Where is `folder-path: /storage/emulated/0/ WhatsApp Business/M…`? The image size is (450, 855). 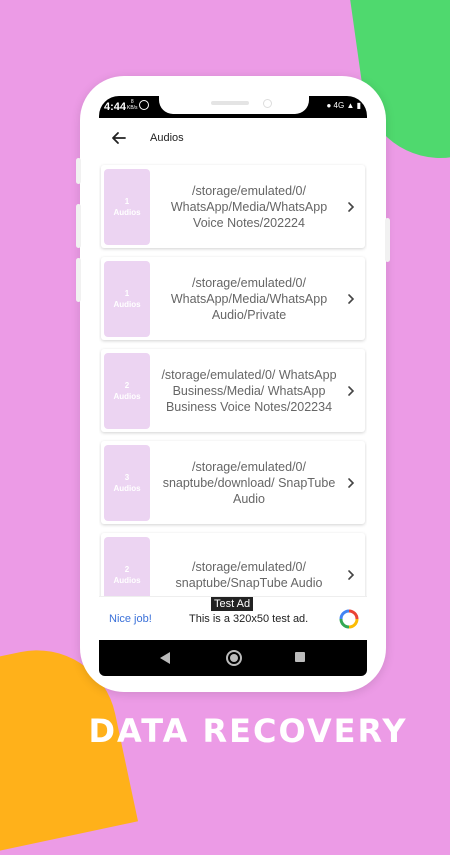
folder-path: /storage/emulated/0/ WhatsApp Business/M… is located at coordinates (249, 390).